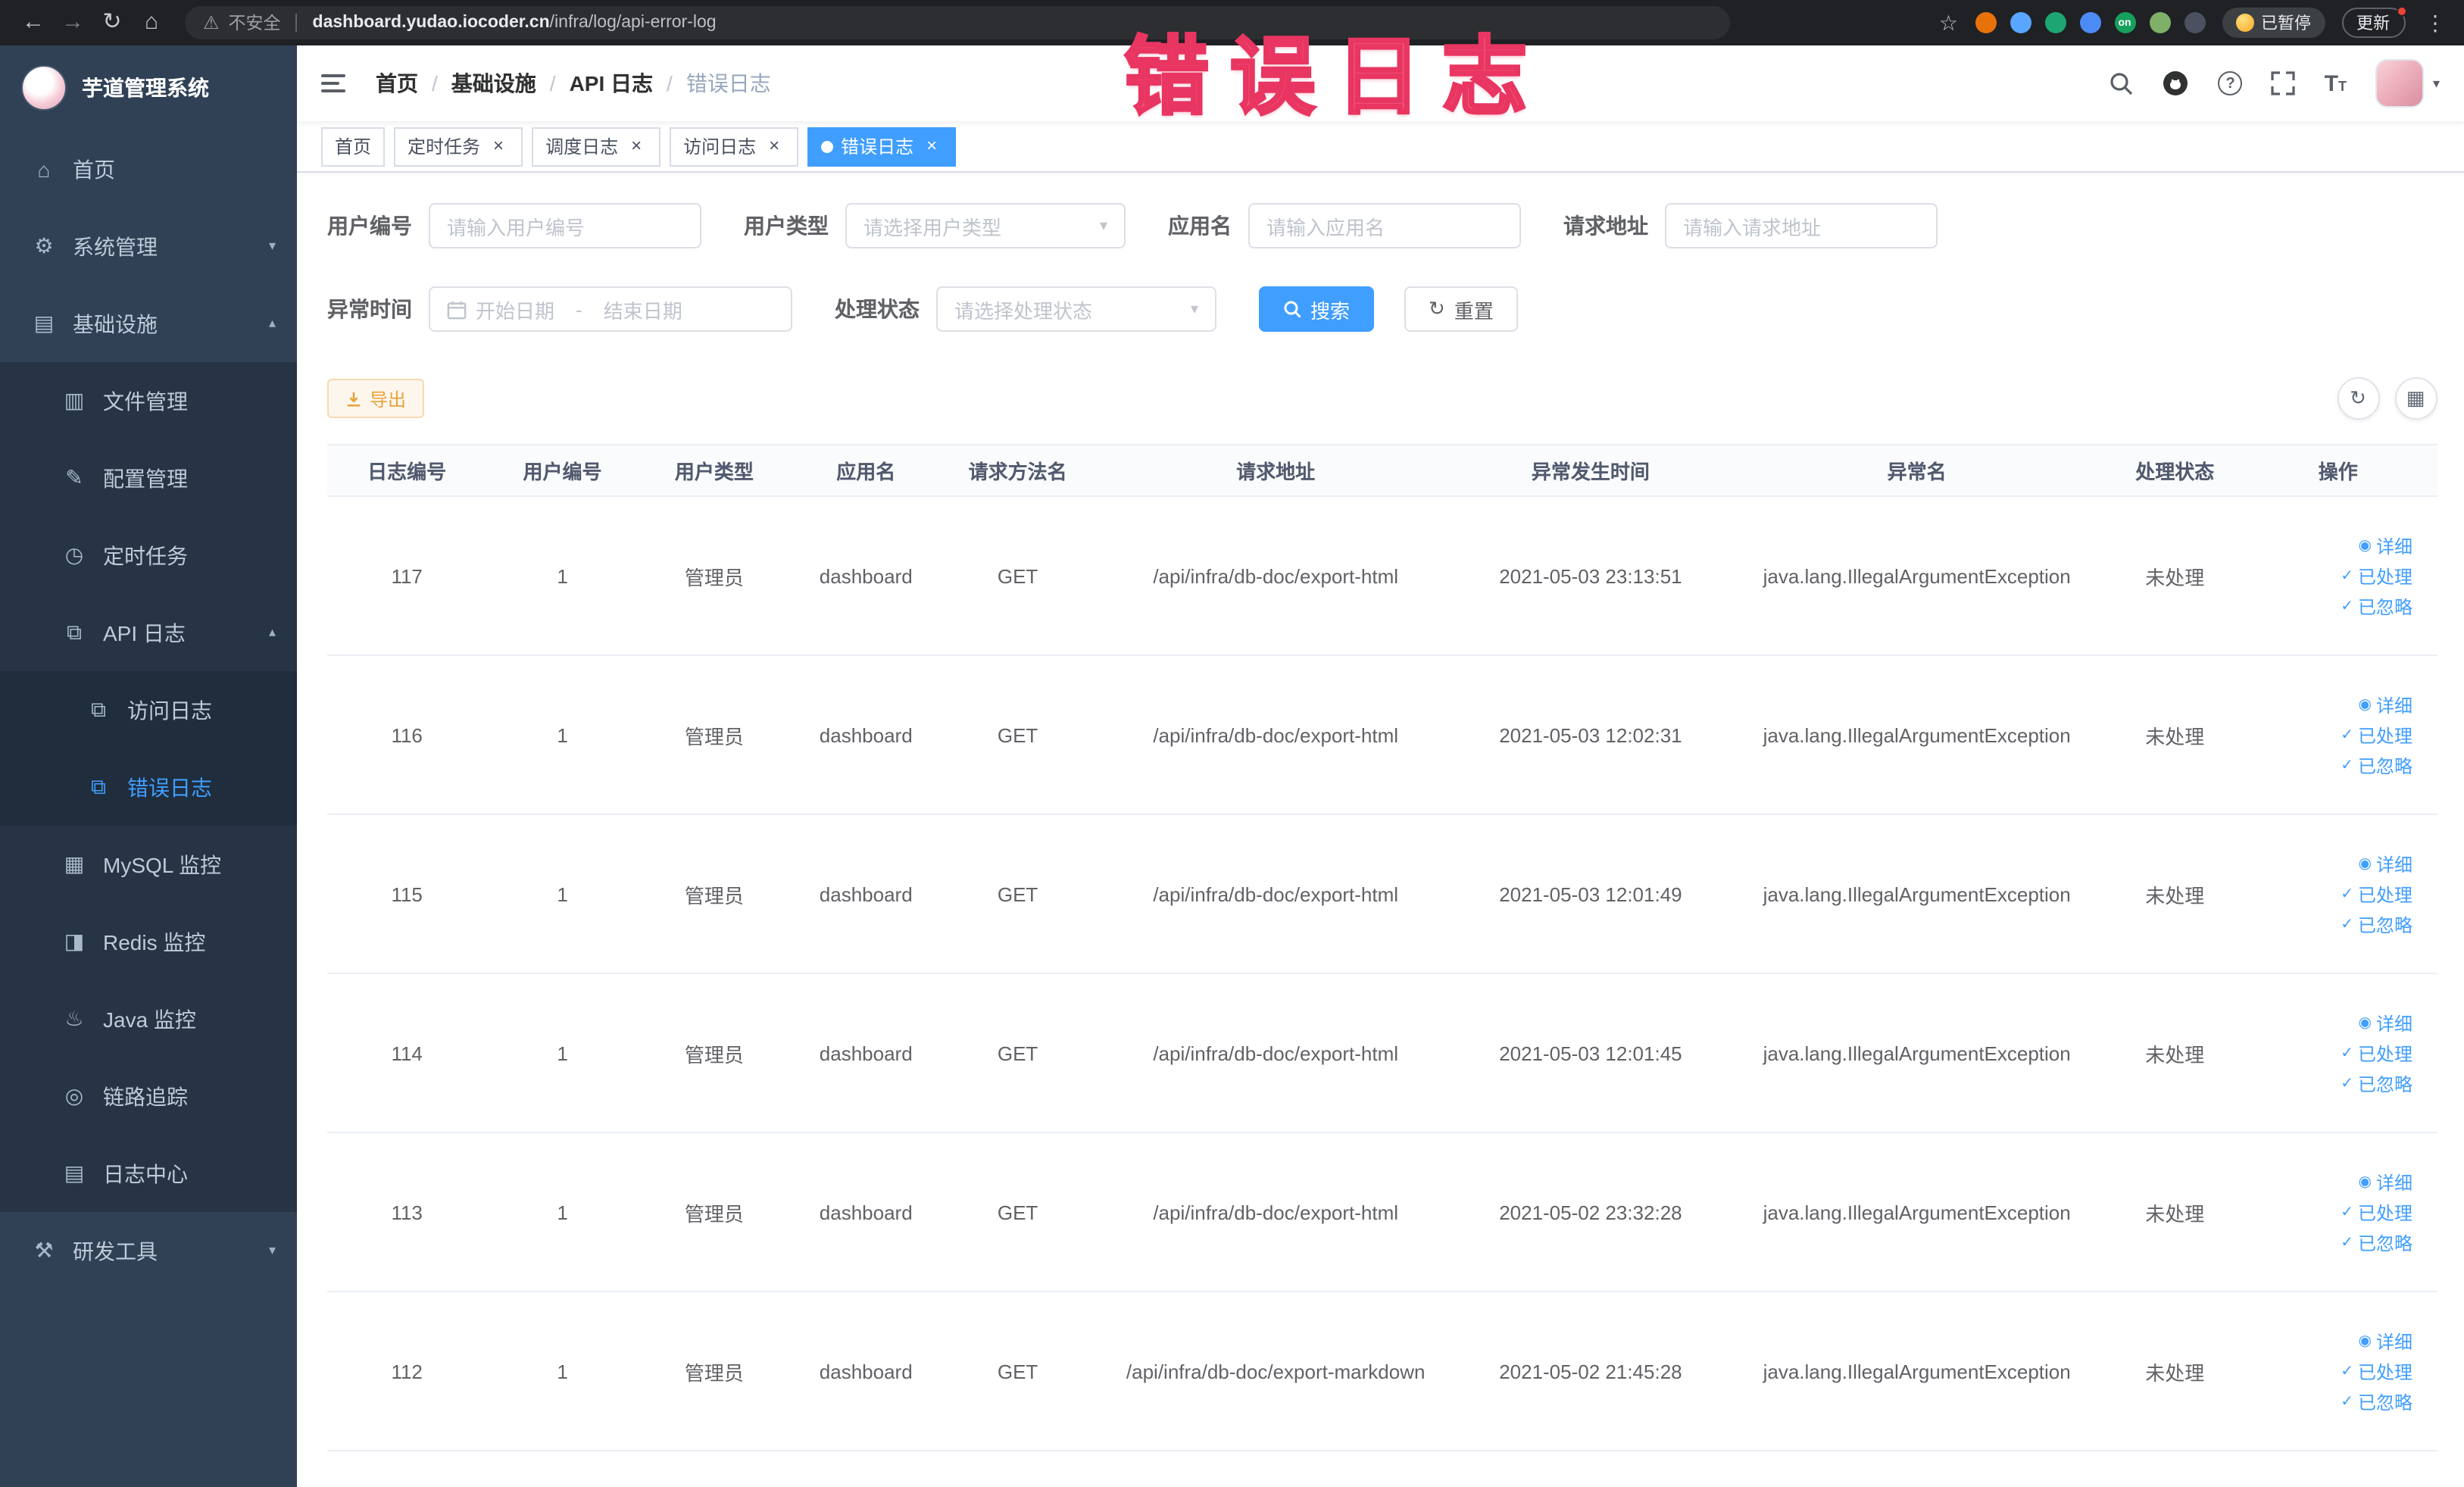  Describe the element at coordinates (882, 146) in the screenshot. I see `tab-error-log: 错误日志 ×` at that location.